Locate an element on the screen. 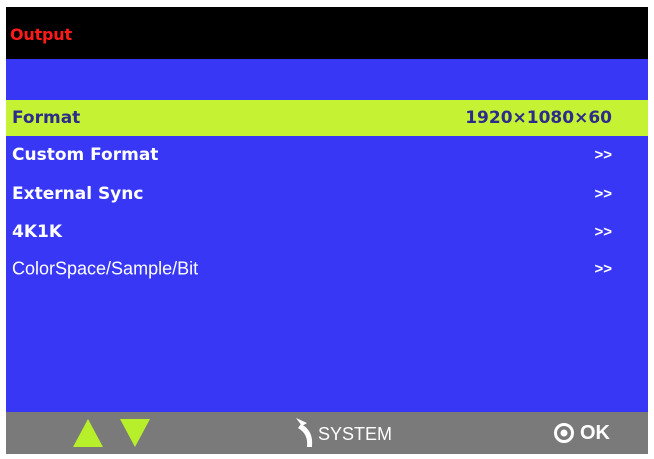 This screenshot has height=459, width=654. system-label: SYSTEM is located at coordinates (355, 434).